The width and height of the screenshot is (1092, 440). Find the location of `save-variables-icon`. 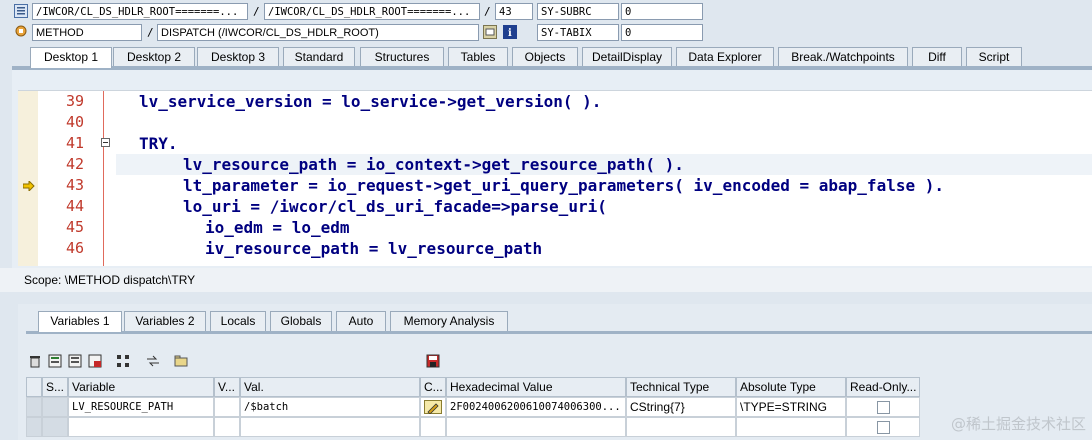

save-variables-icon is located at coordinates (55, 361).